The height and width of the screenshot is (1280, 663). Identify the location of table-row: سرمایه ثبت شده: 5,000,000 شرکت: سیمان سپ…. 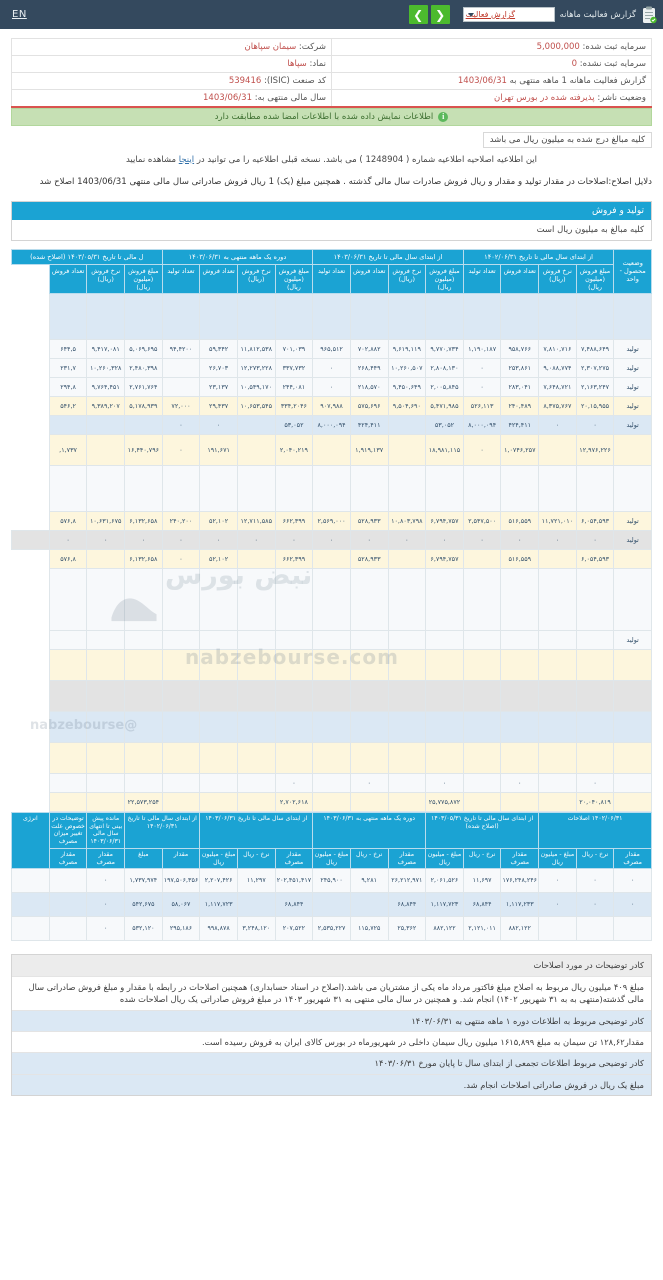
(331, 47).